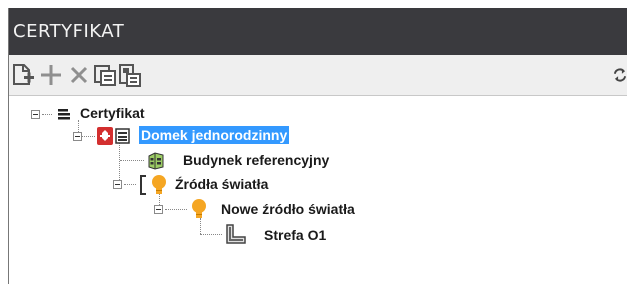 This screenshot has width=627, height=284. I want to click on add-icon, so click(51, 75).